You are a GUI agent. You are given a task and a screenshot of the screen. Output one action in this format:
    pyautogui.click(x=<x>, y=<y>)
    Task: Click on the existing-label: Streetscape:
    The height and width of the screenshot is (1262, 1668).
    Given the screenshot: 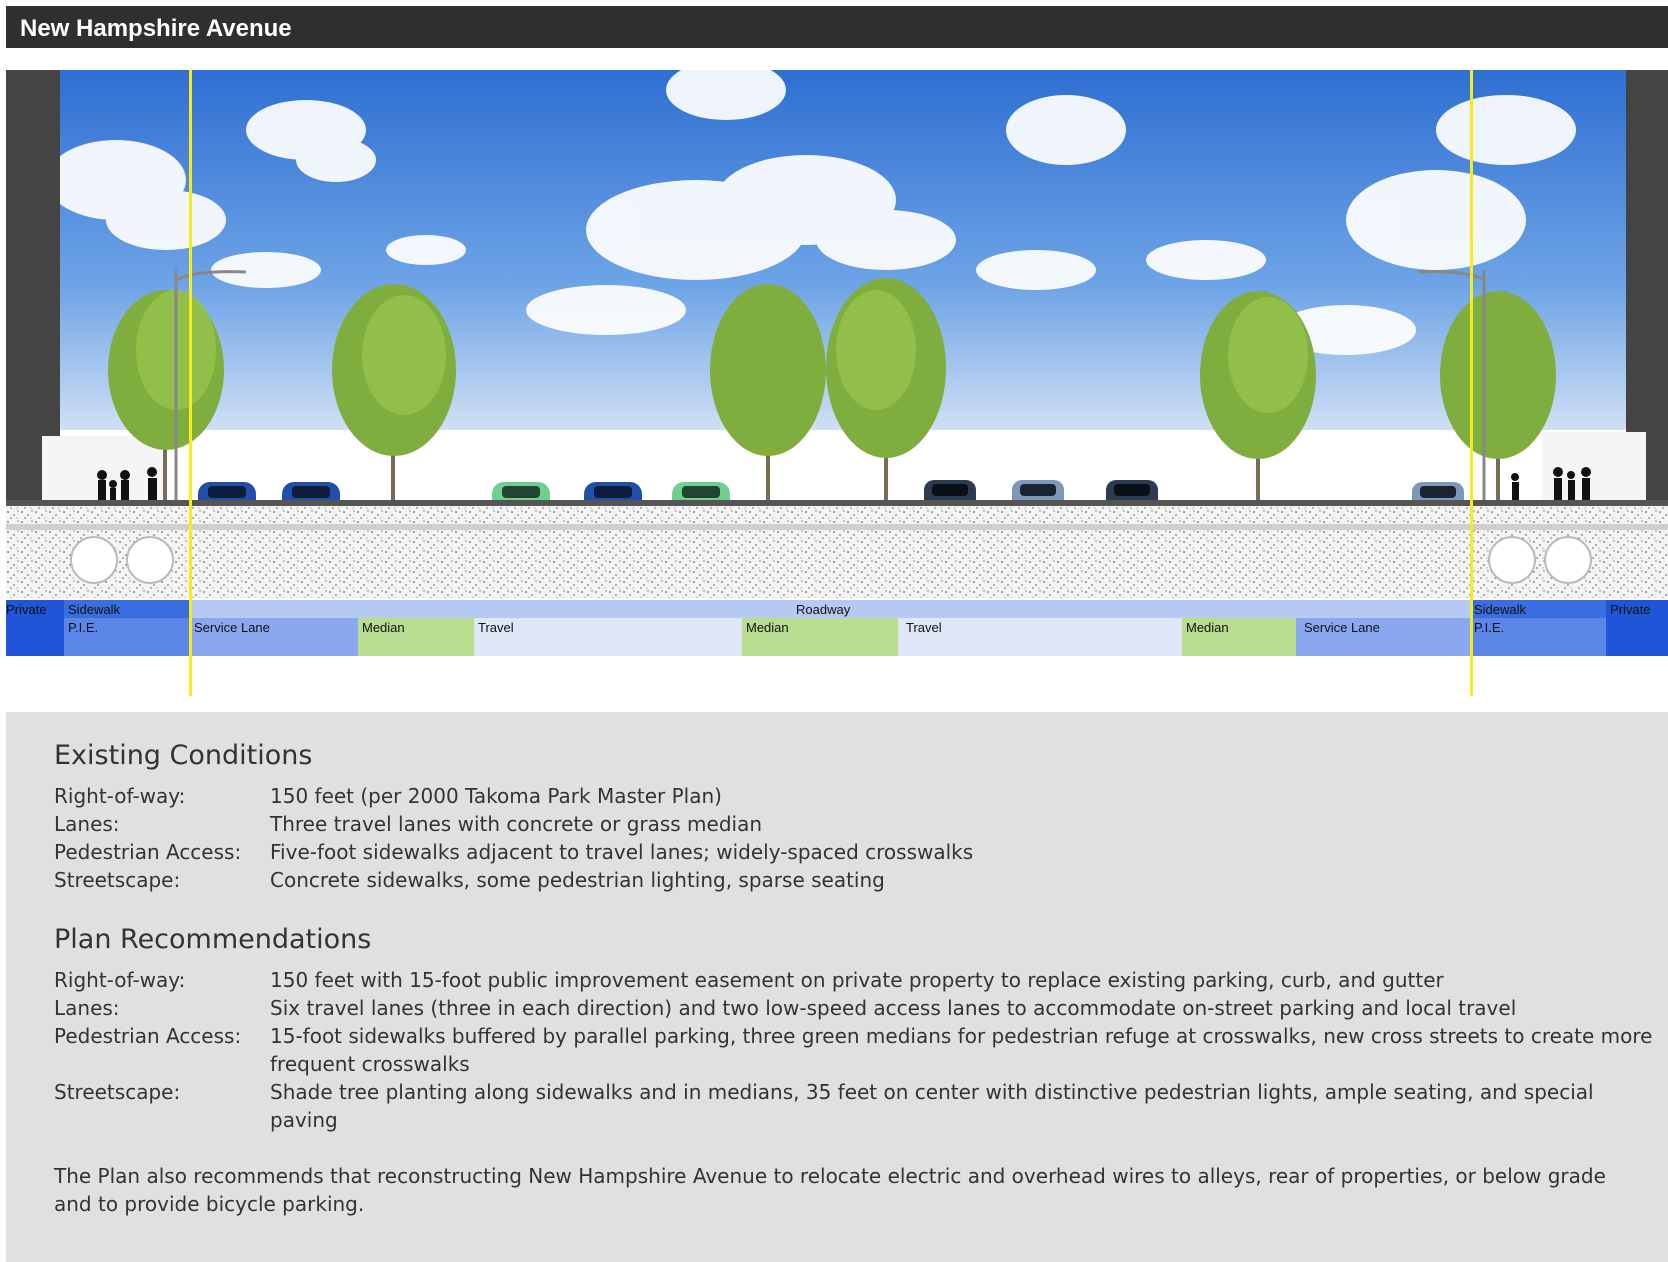 What is the action you would take?
    pyautogui.click(x=117, y=880)
    